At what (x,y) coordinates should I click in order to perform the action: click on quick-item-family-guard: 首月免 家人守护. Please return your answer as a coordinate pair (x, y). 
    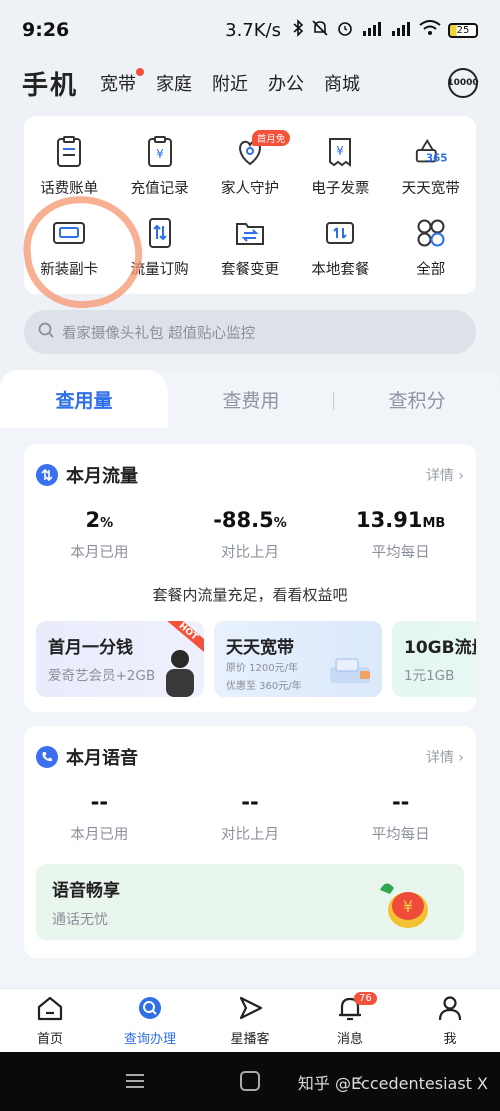
    Looking at the image, I should click on (250, 166).